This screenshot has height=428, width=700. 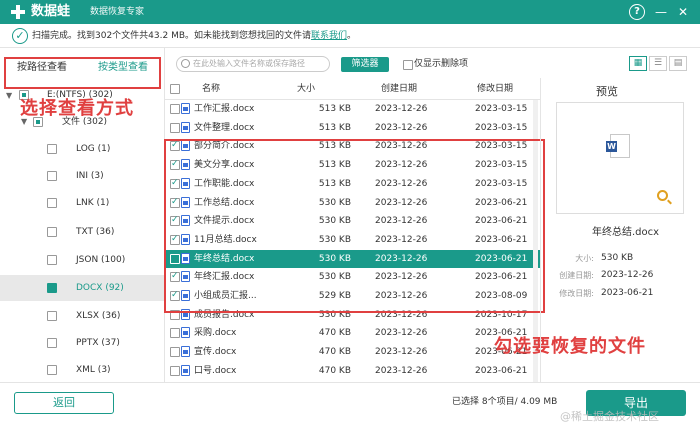 What do you see at coordinates (253, 64) in the screenshot?
I see `search-input: 在此处输入文件名称或保存路径` at bounding box center [253, 64].